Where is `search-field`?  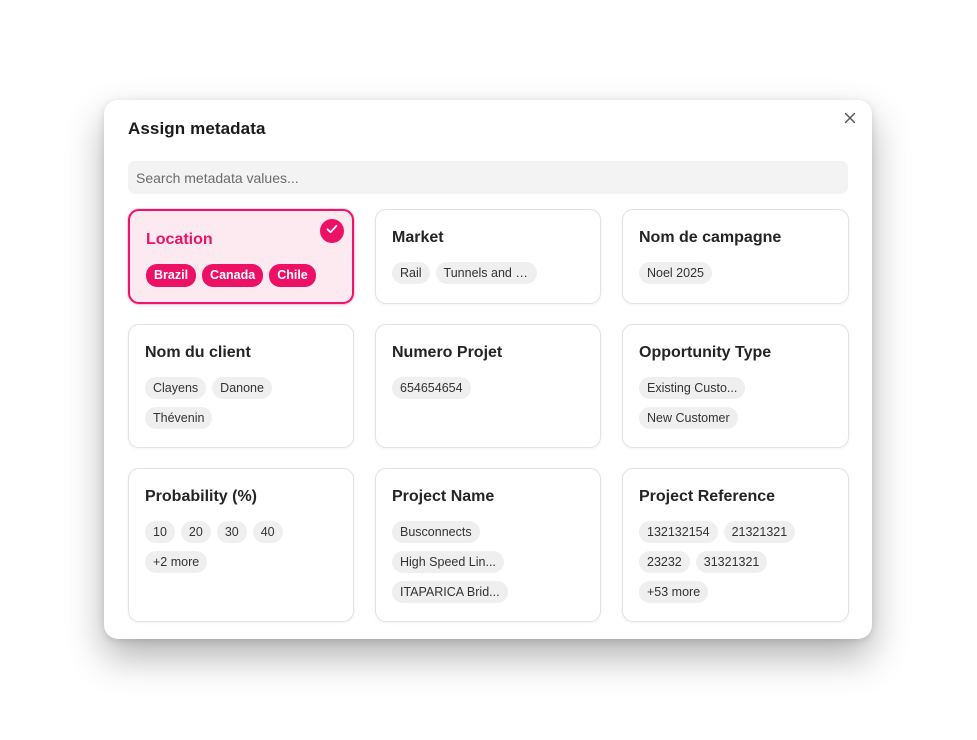
search-field is located at coordinates (488, 177).